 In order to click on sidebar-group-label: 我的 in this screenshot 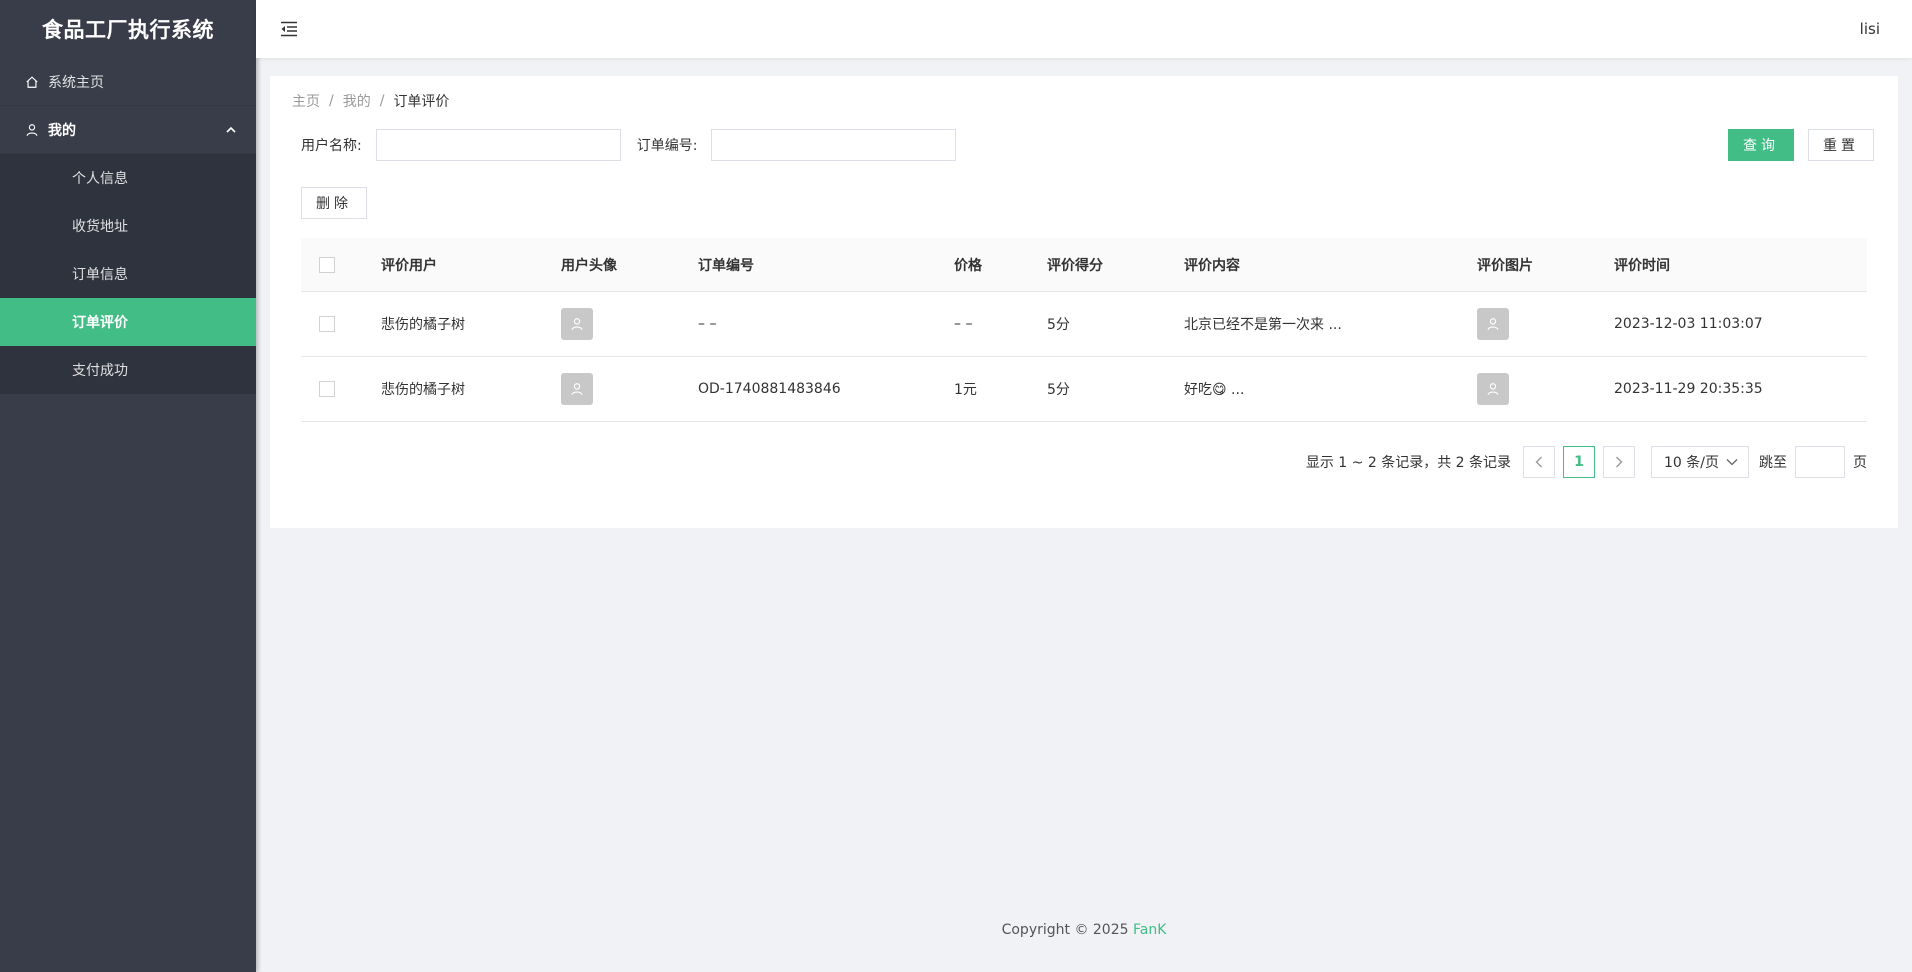, I will do `click(62, 130)`.